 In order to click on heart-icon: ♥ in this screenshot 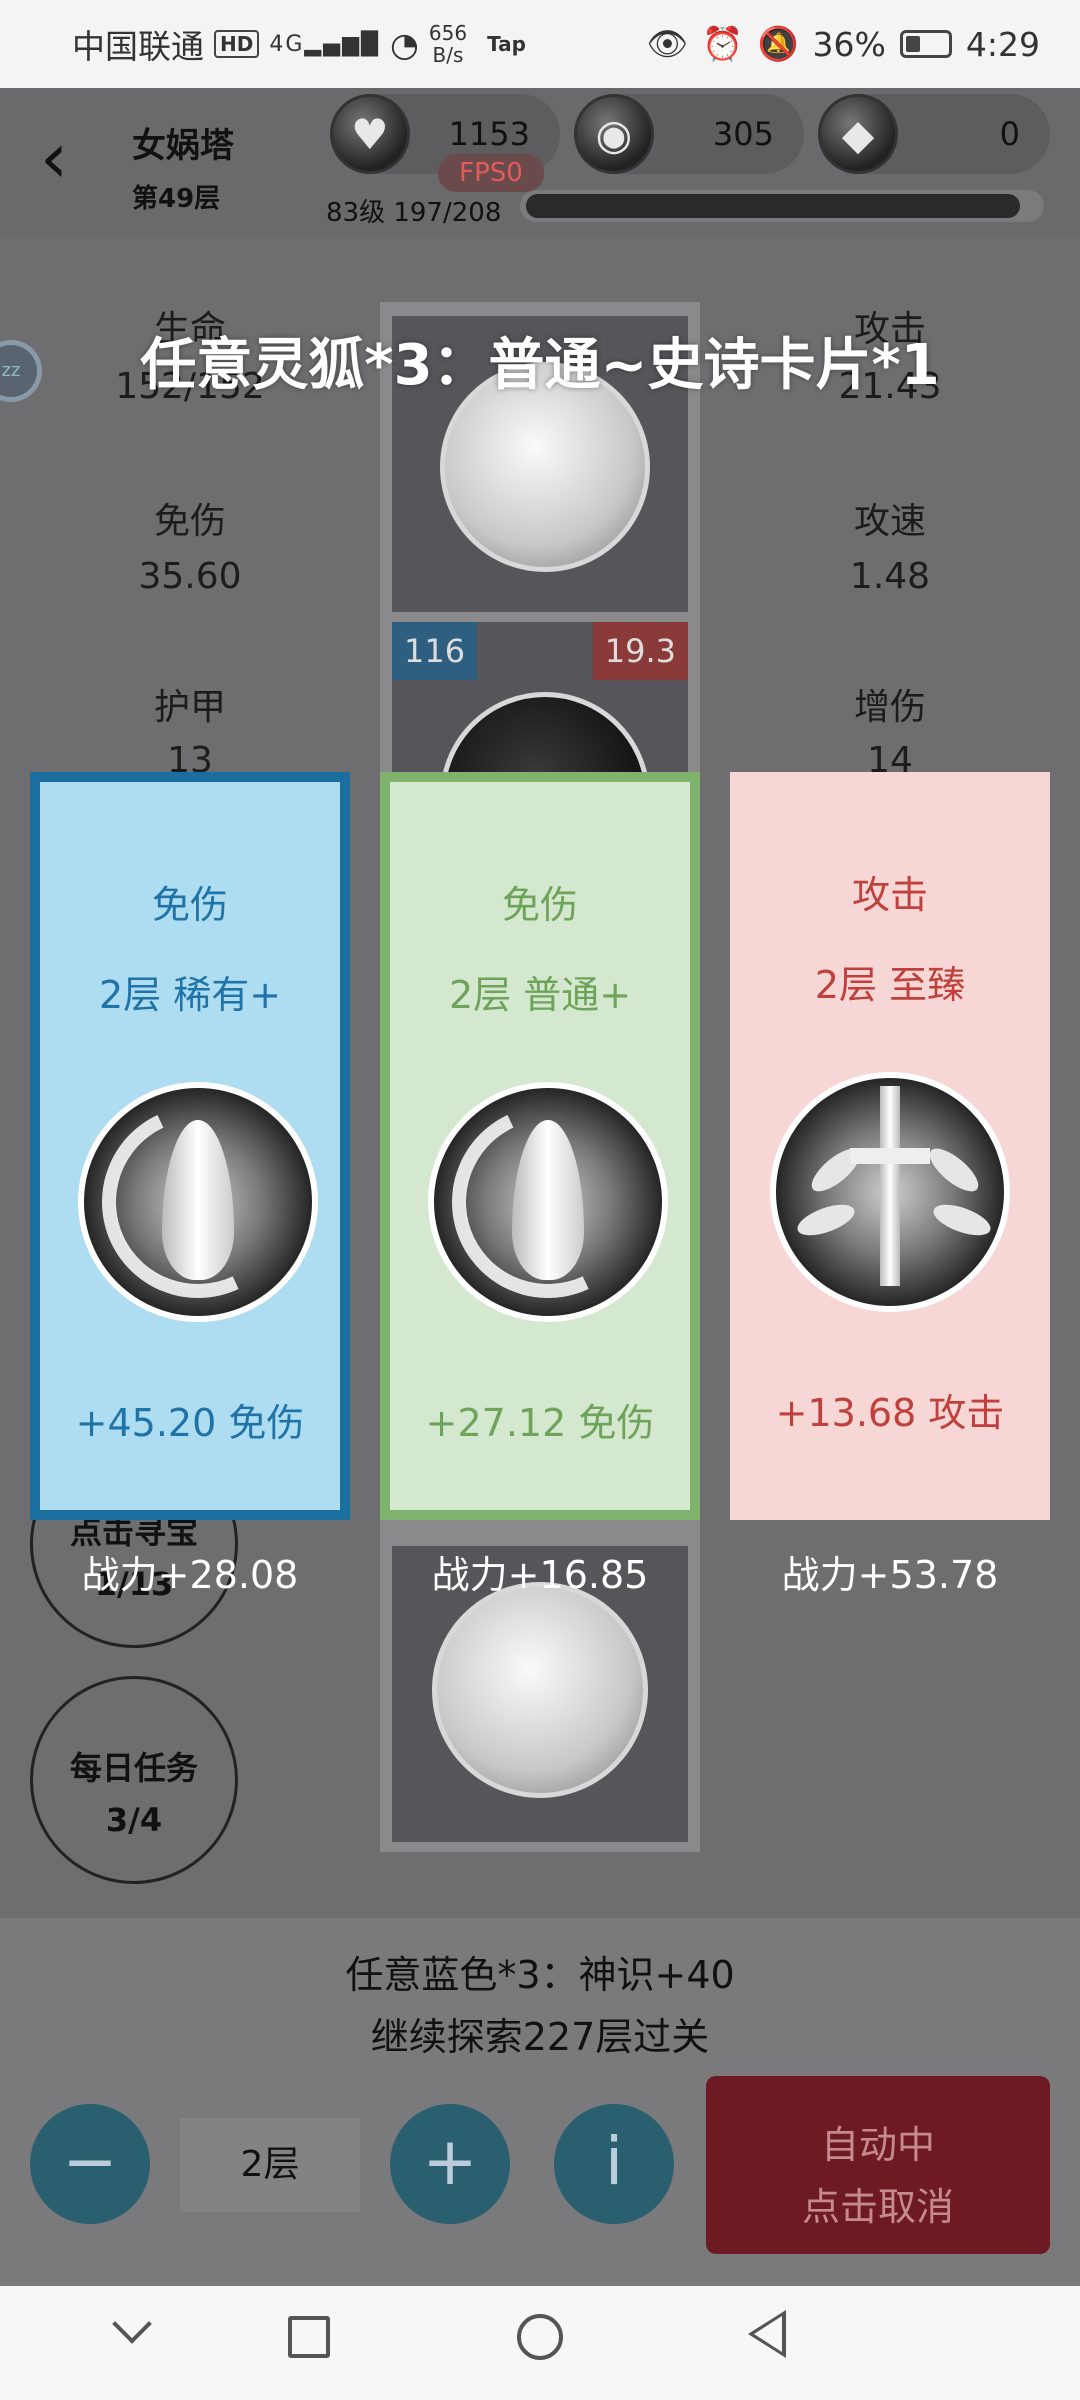, I will do `click(370, 134)`.